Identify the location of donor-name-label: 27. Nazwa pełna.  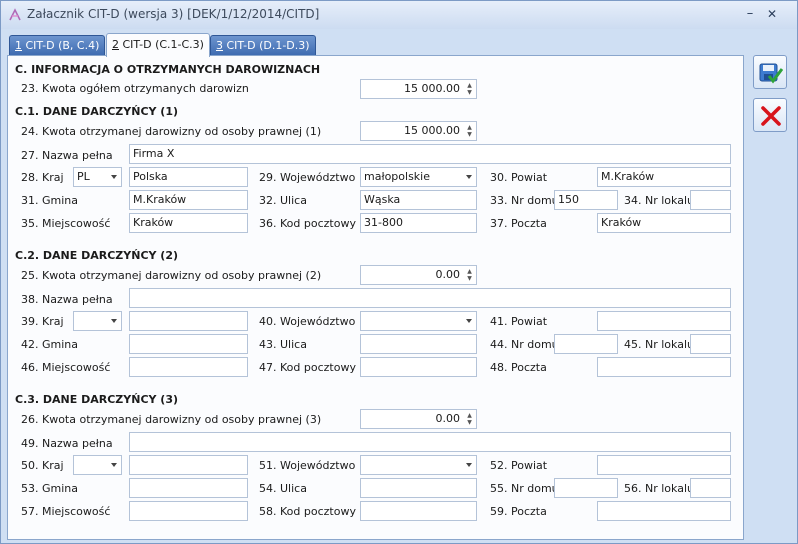
(67, 155).